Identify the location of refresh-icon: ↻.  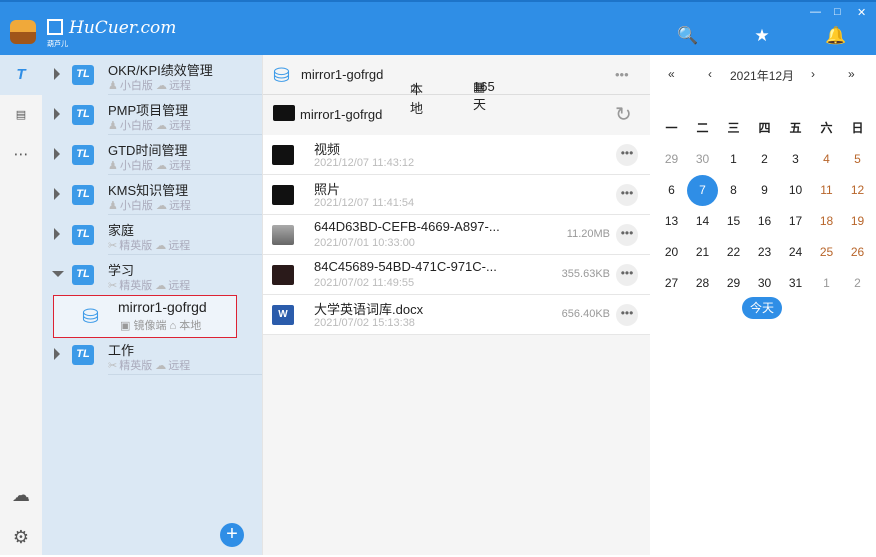
(623, 114).